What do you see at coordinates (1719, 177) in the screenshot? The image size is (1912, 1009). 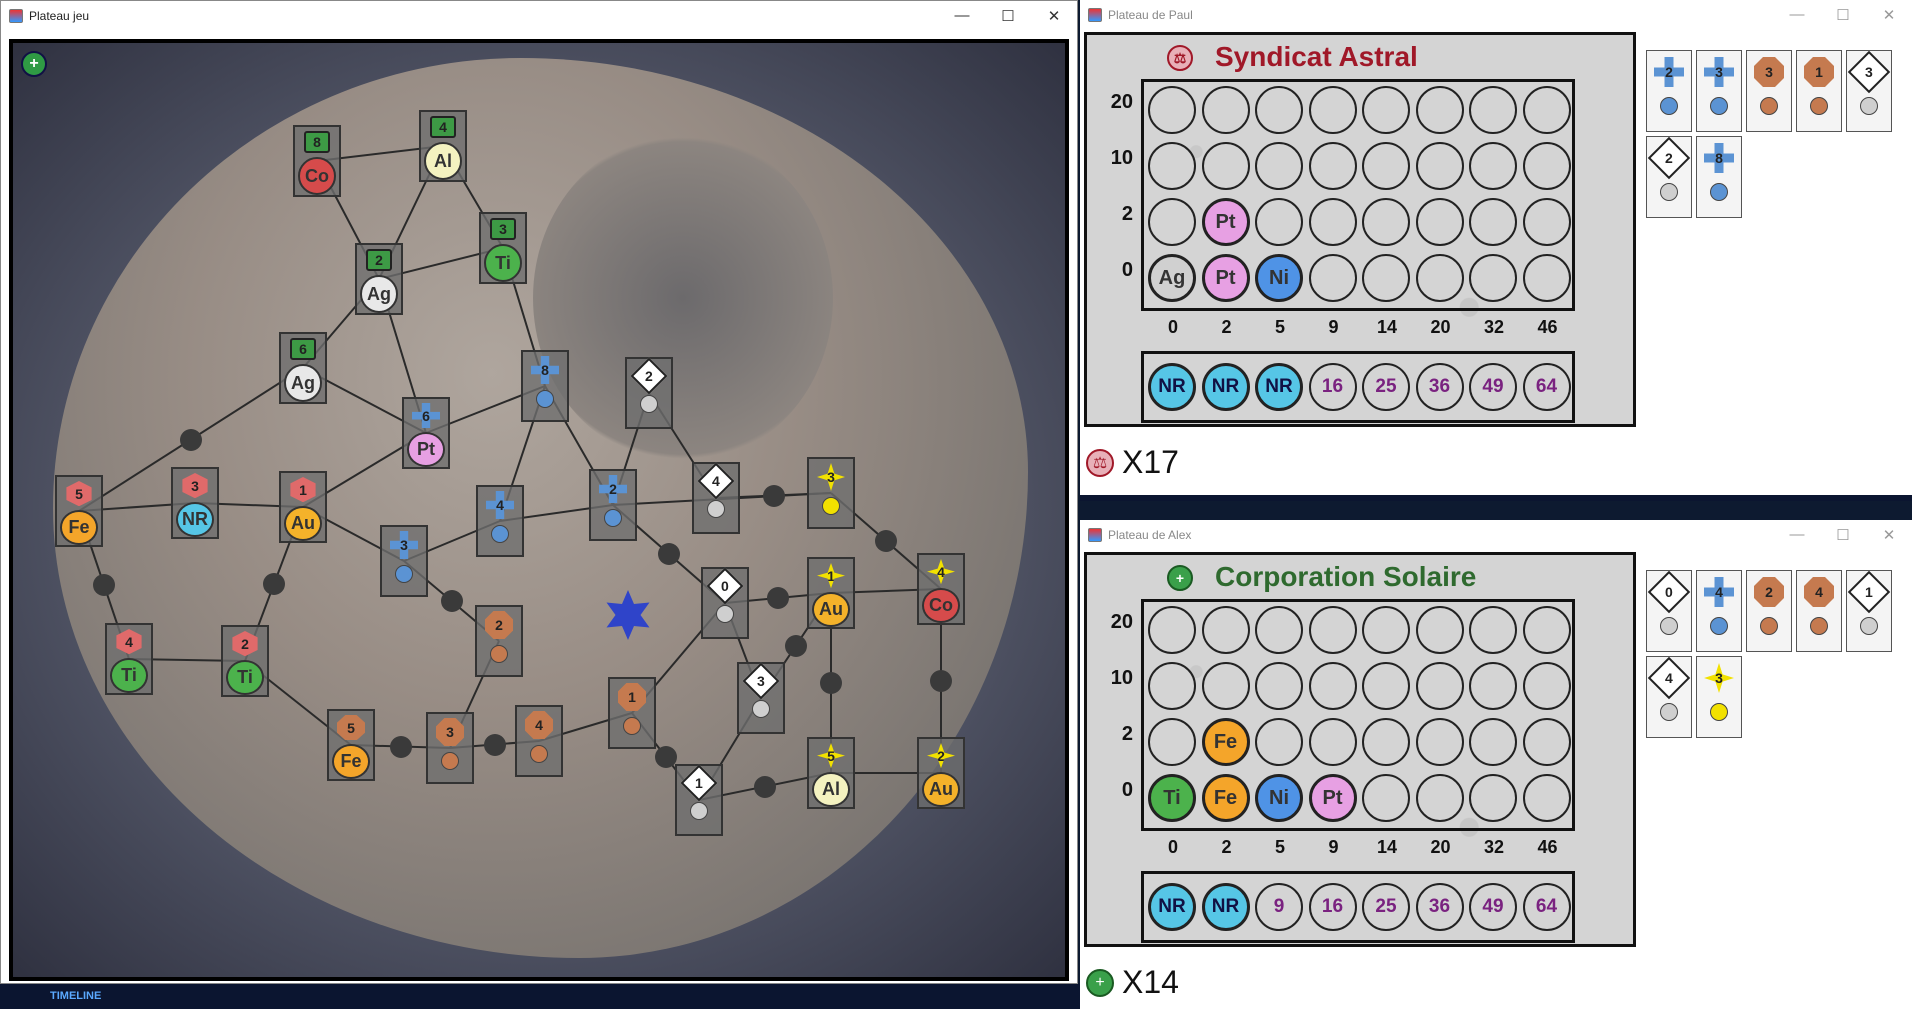 I see `action-card: 8` at bounding box center [1719, 177].